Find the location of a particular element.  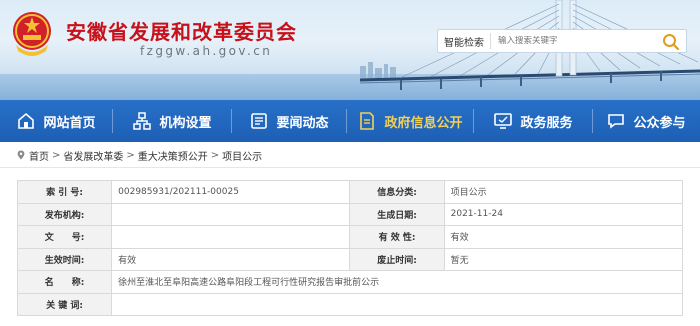

monitor-icon is located at coordinates (503, 121).